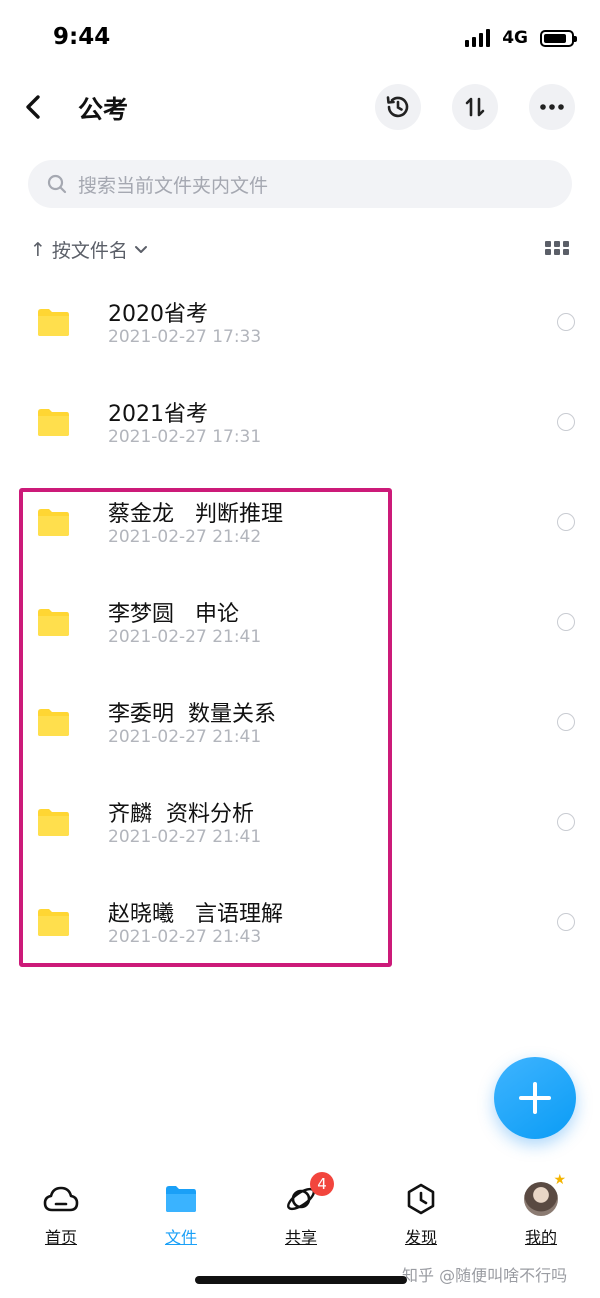 The image size is (600, 1298). Describe the element at coordinates (173, 614) in the screenshot. I see `file-name: 李梦圆 申论` at that location.